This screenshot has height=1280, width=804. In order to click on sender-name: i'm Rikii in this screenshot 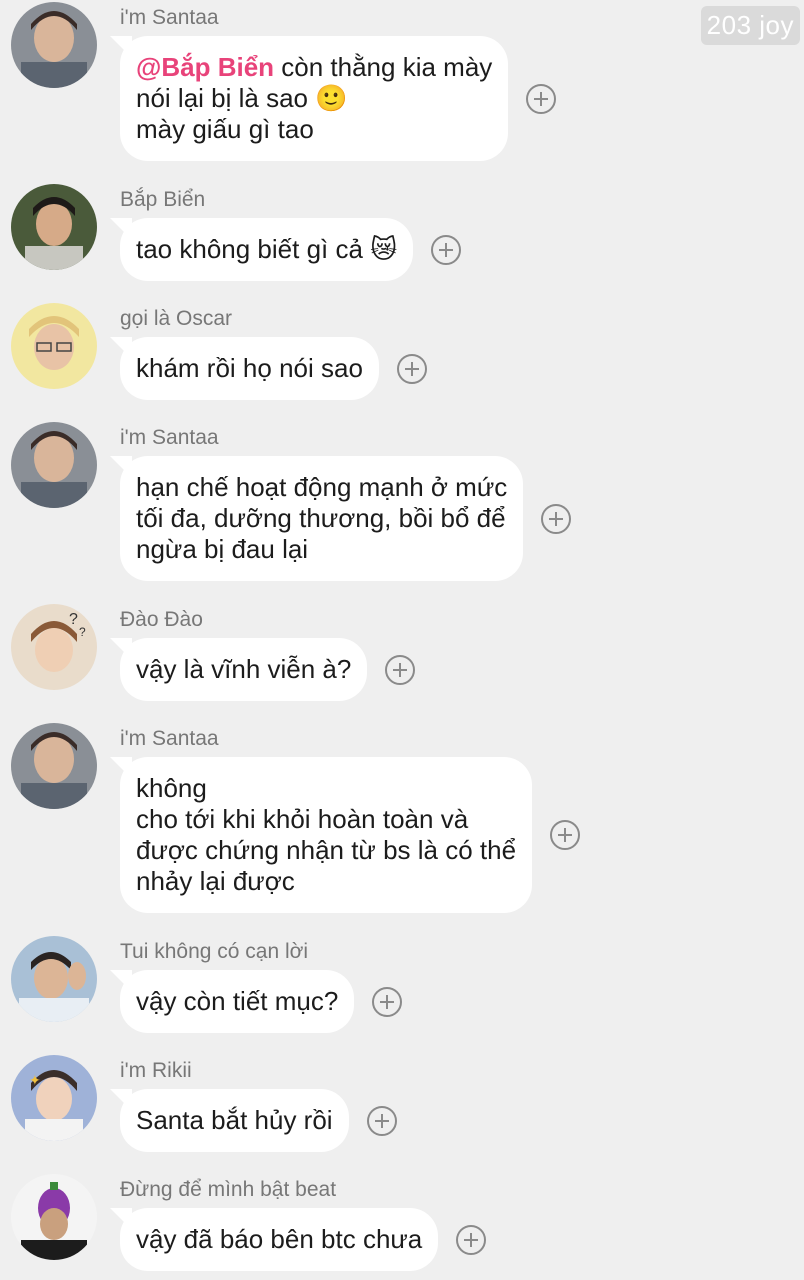, I will do `click(156, 1070)`.